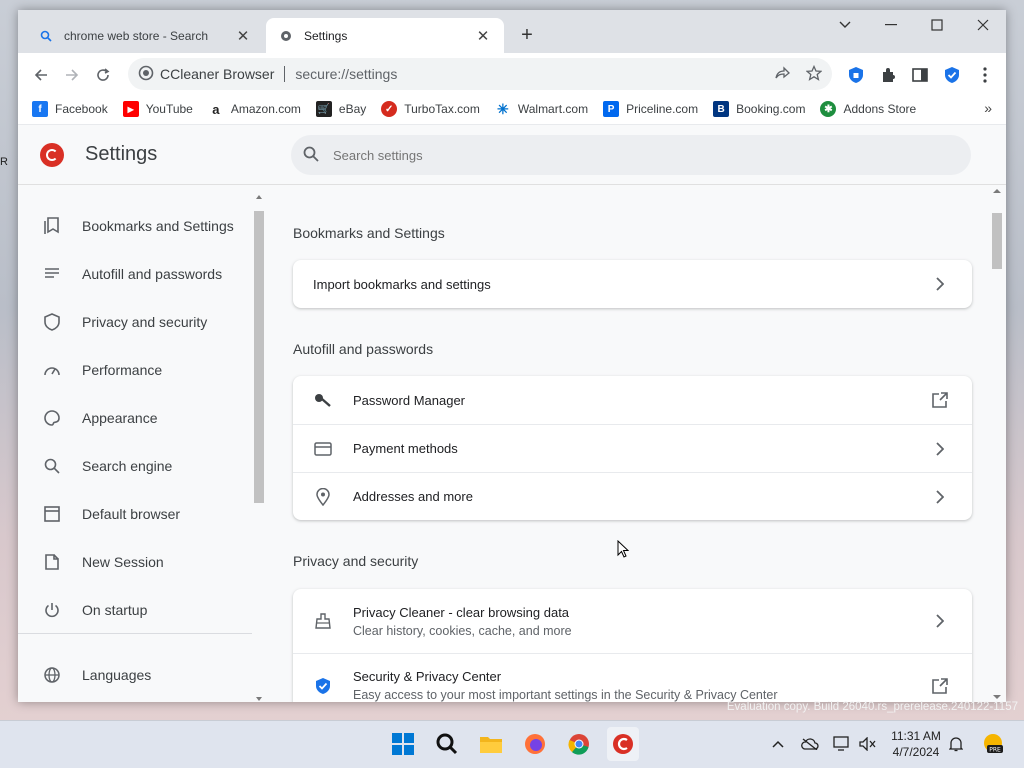 This screenshot has height=768, width=1024. What do you see at coordinates (480, 74) in the screenshot?
I see `address-bar: CCleaner Browser secure://settings` at bounding box center [480, 74].